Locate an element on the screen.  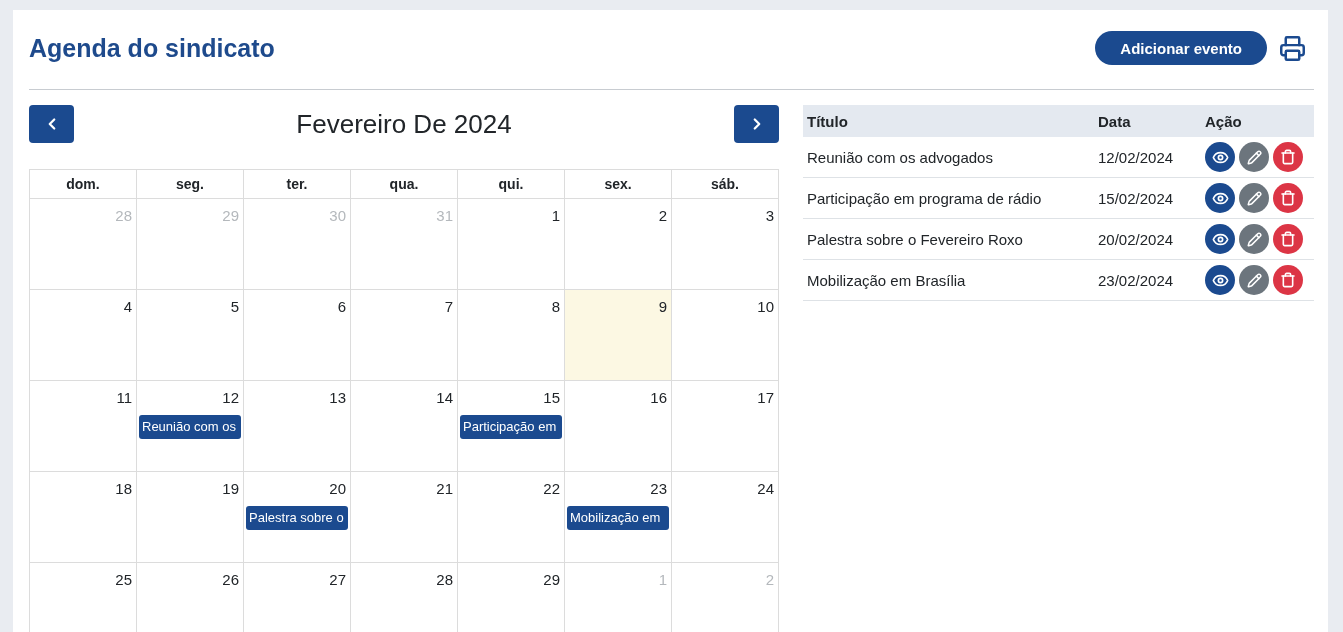
day-number: 23 is located at coordinates (659, 489).